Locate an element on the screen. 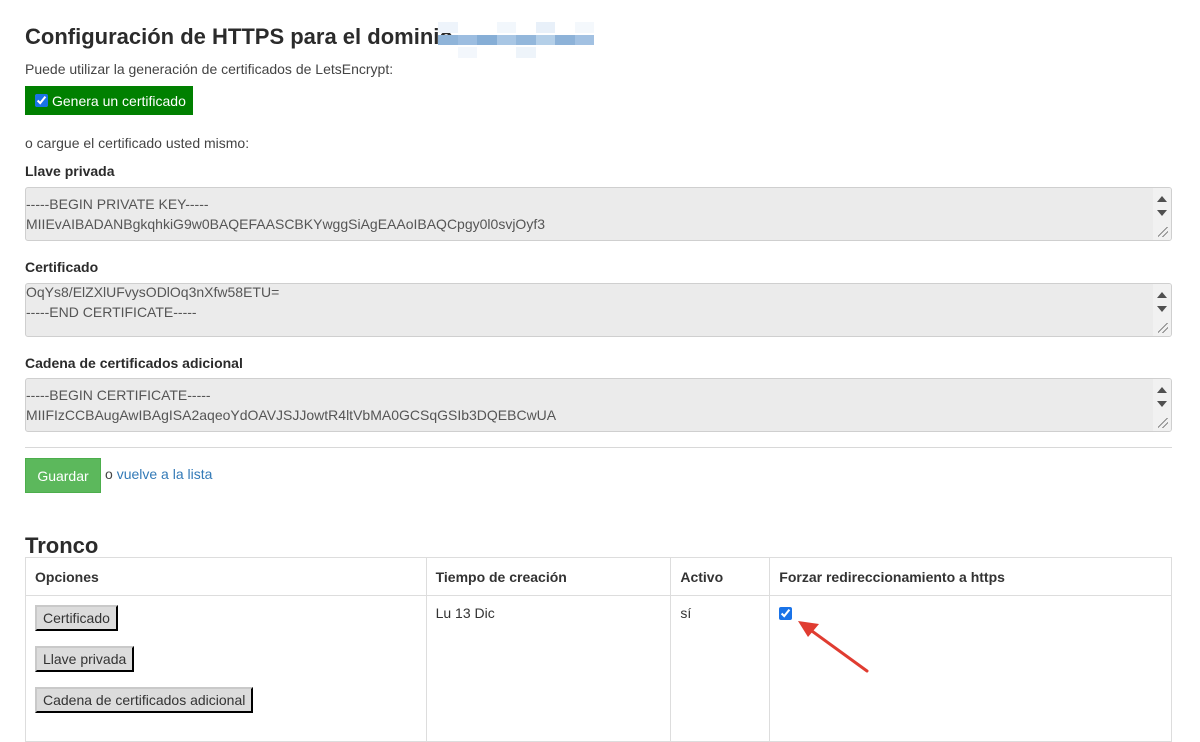 The width and height of the screenshot is (1200, 742). generate-certificate-checkbox is located at coordinates (41, 100).